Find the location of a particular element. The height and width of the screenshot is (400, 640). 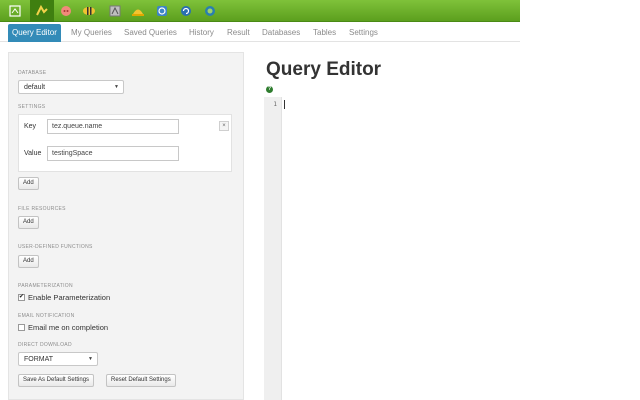

remove-setting-button: × is located at coordinates (224, 126).